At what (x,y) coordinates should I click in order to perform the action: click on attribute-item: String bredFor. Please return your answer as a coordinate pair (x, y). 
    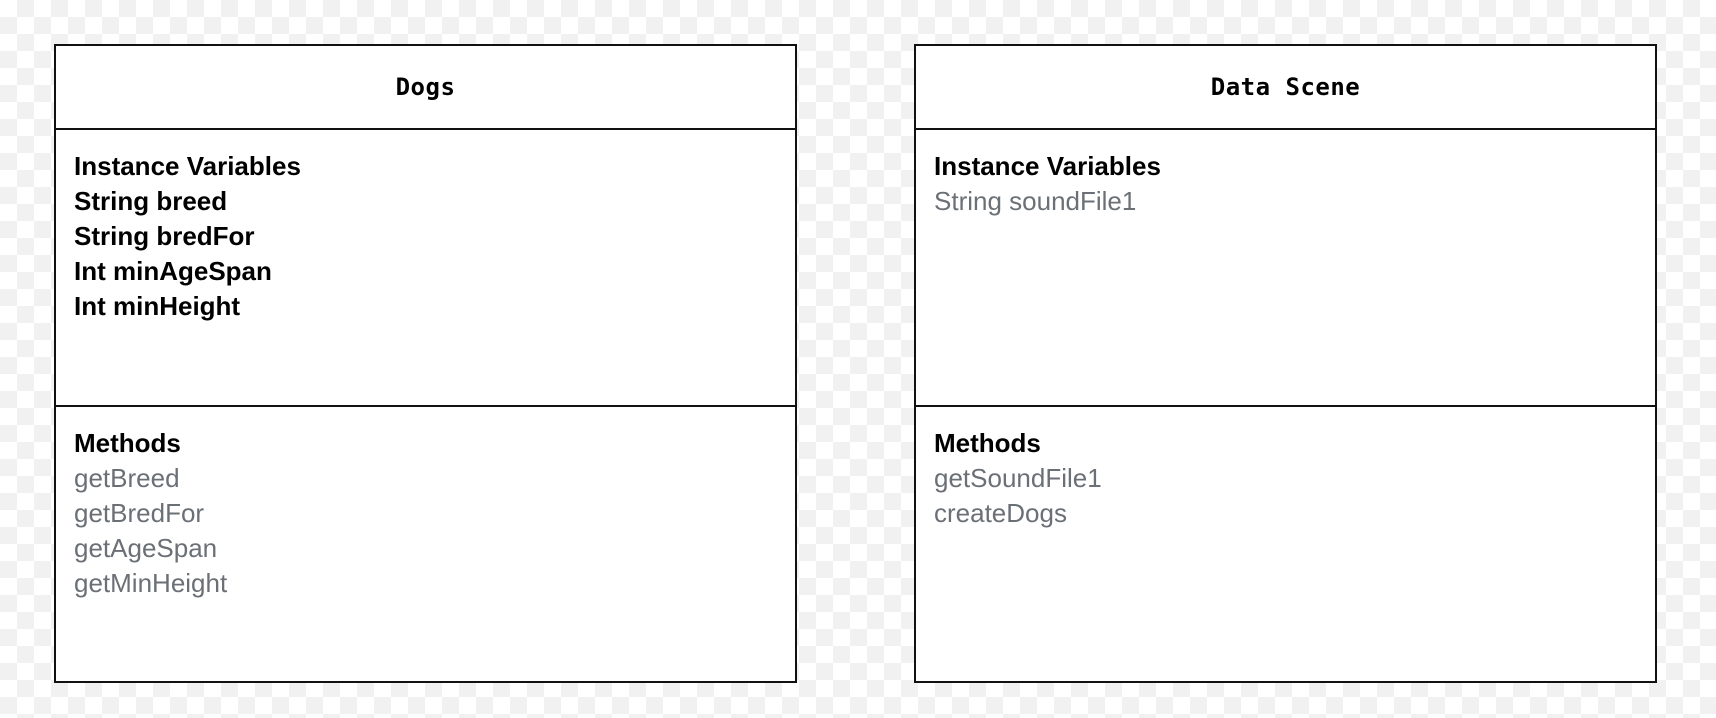
    Looking at the image, I should click on (164, 236).